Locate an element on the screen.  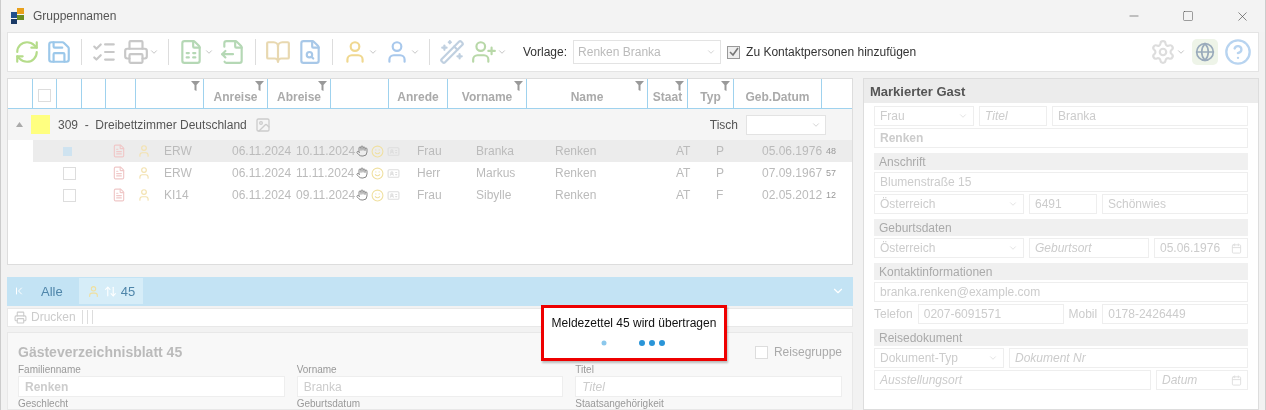
contact-checkbox is located at coordinates (734, 52).